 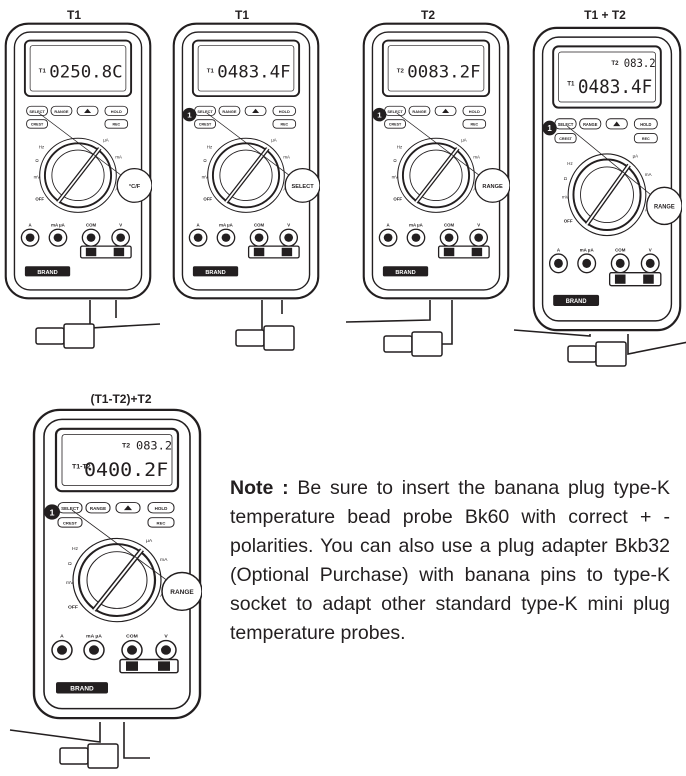 I want to click on panel-caption: T1 + T2, so click(x=605, y=15).